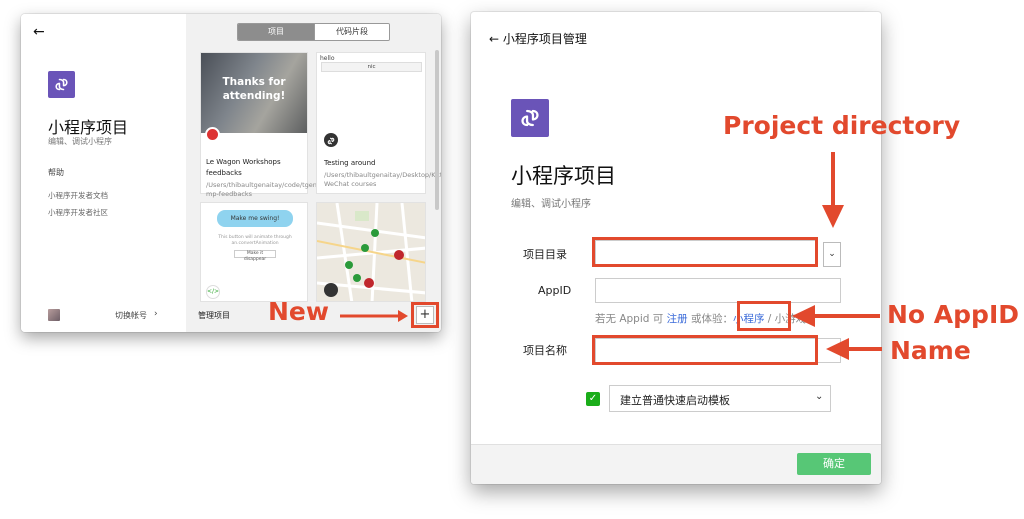 This screenshot has height=519, width=1024. Describe the element at coordinates (255, 218) in the screenshot. I see `preview-button: Make me swing!` at that location.